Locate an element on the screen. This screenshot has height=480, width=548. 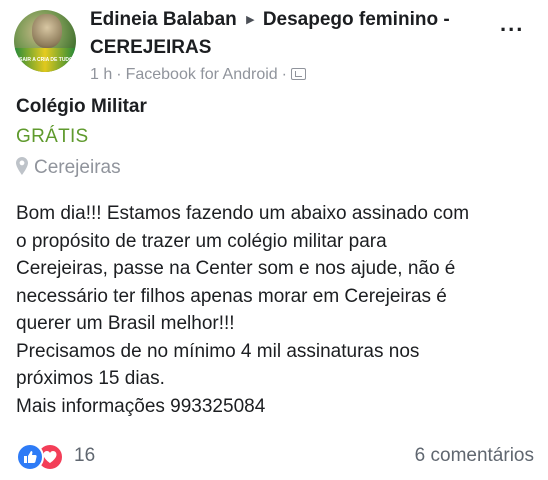
listing-price: GRÁTIS is located at coordinates (52, 136).